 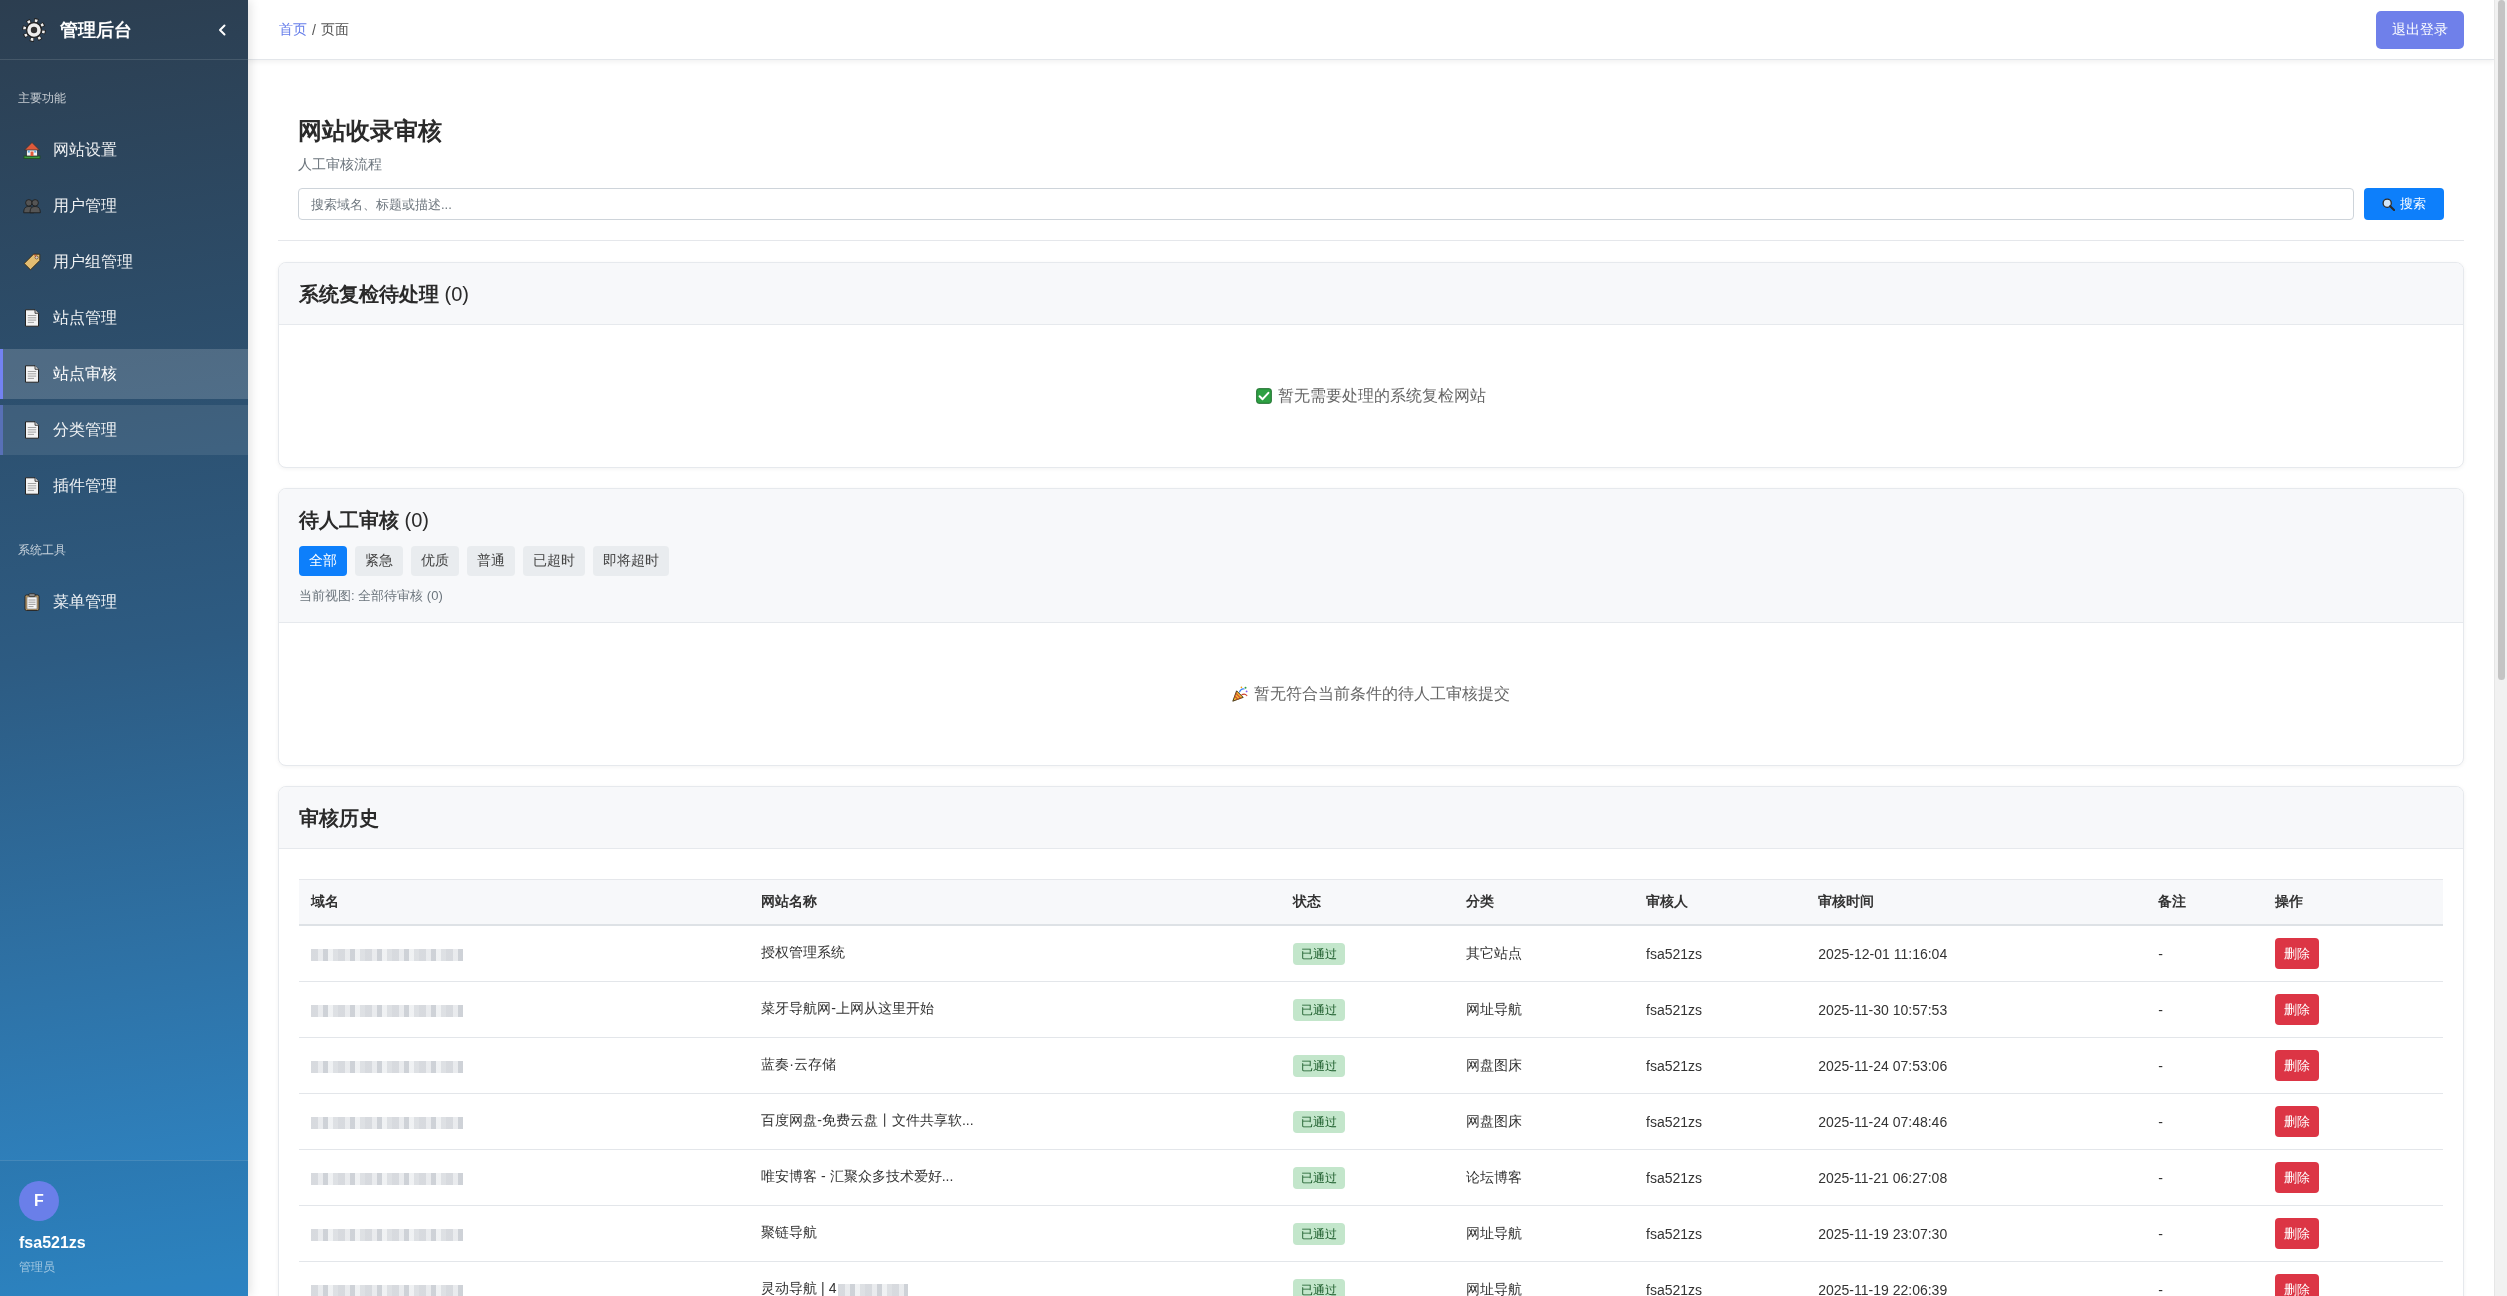 What do you see at coordinates (1976, 1177) in the screenshot?
I see `table-cell: 2025-11-21 06:27:08` at bounding box center [1976, 1177].